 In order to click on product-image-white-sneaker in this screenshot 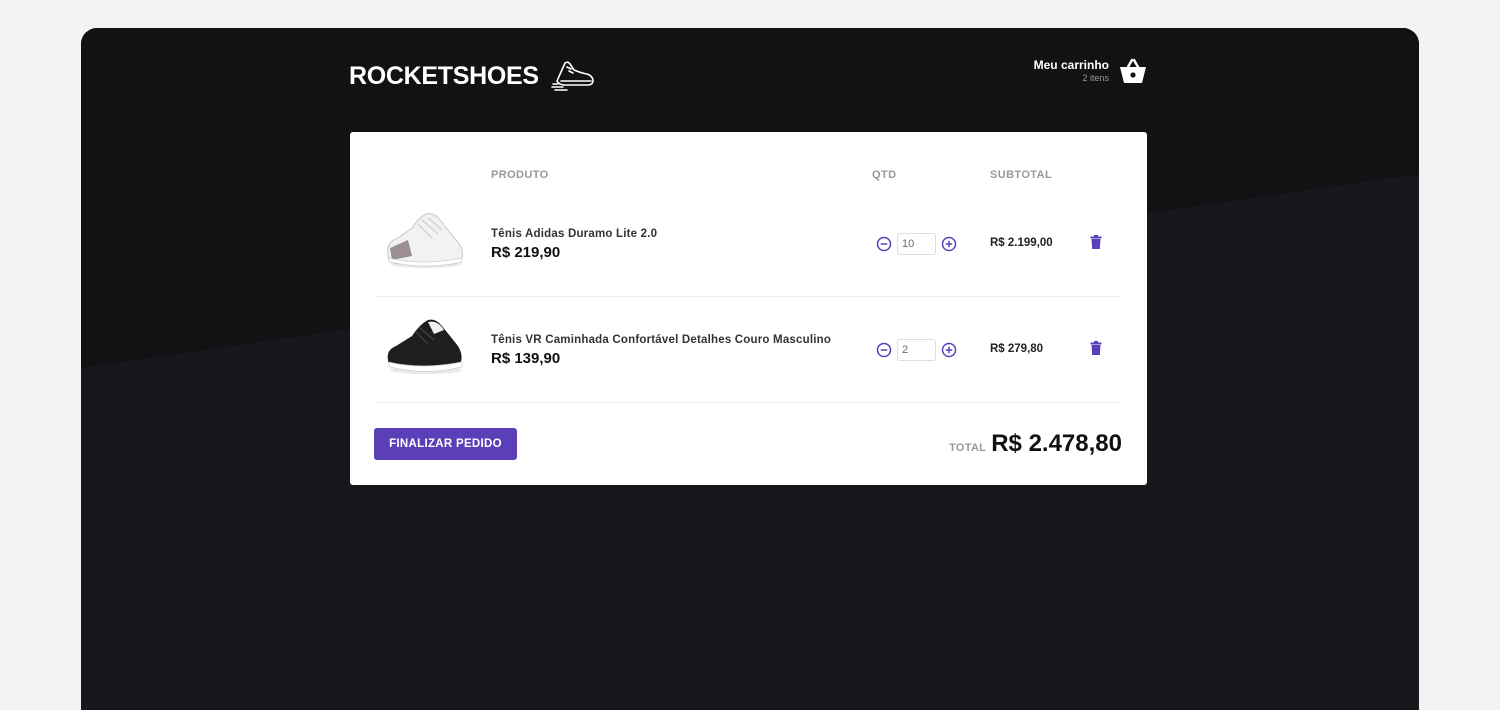, I will do `click(425, 240)`.